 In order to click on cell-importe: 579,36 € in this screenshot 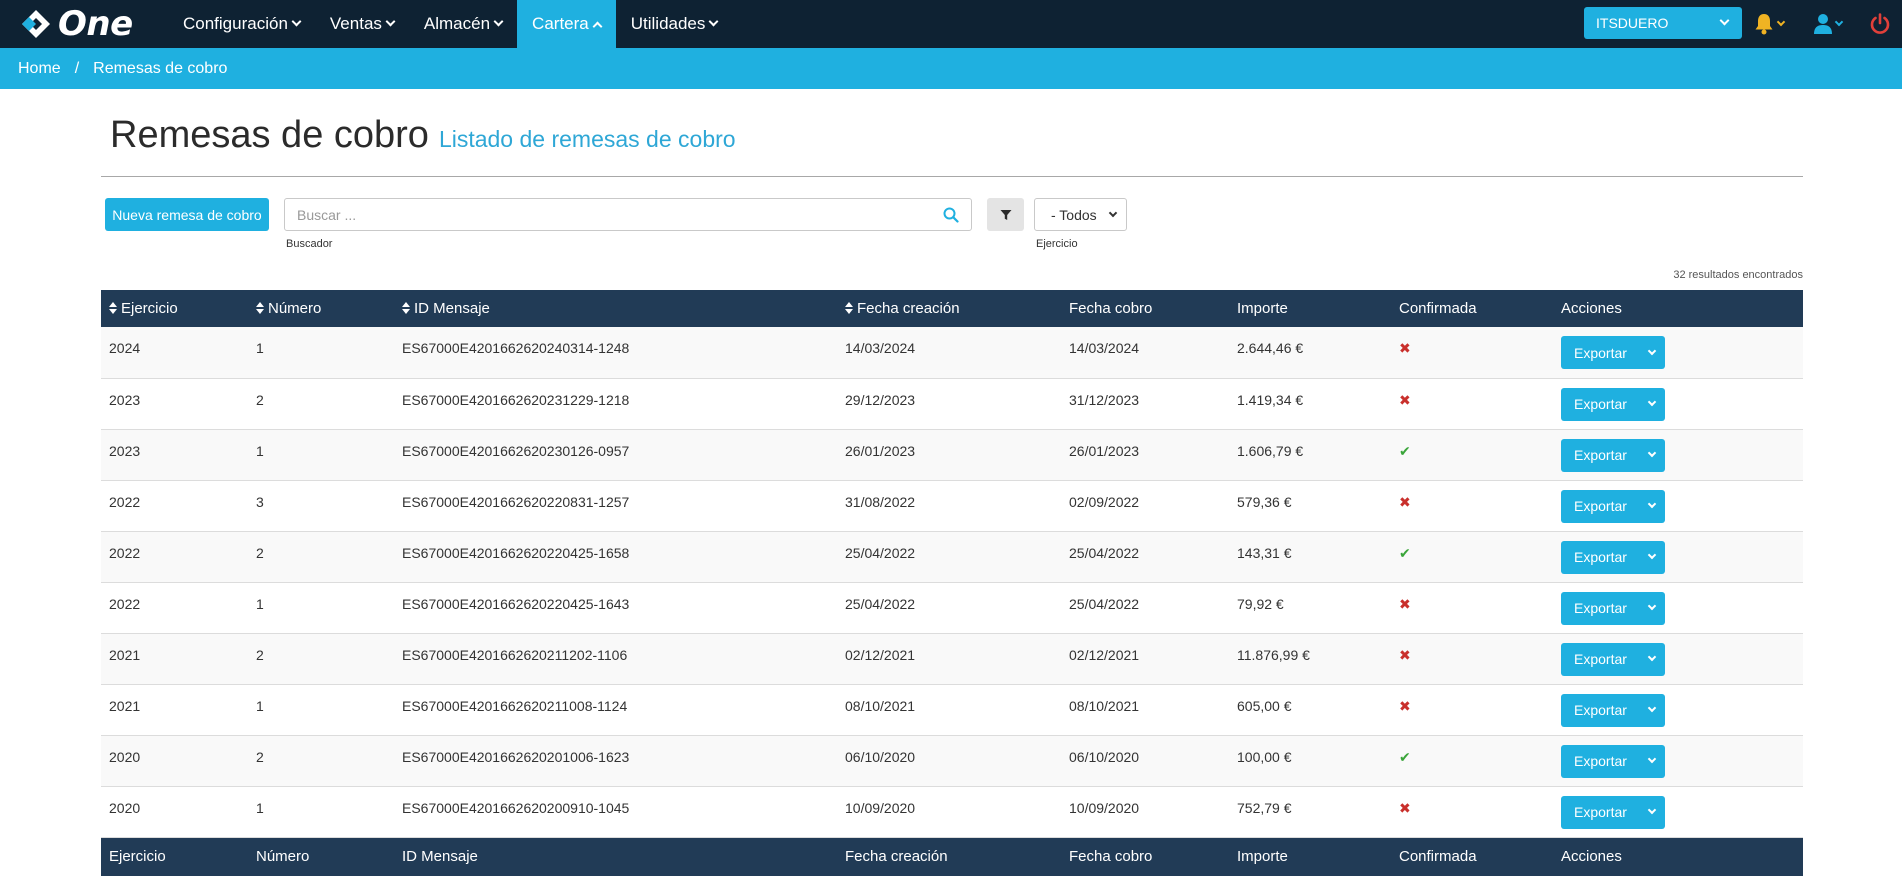, I will do `click(1310, 506)`.